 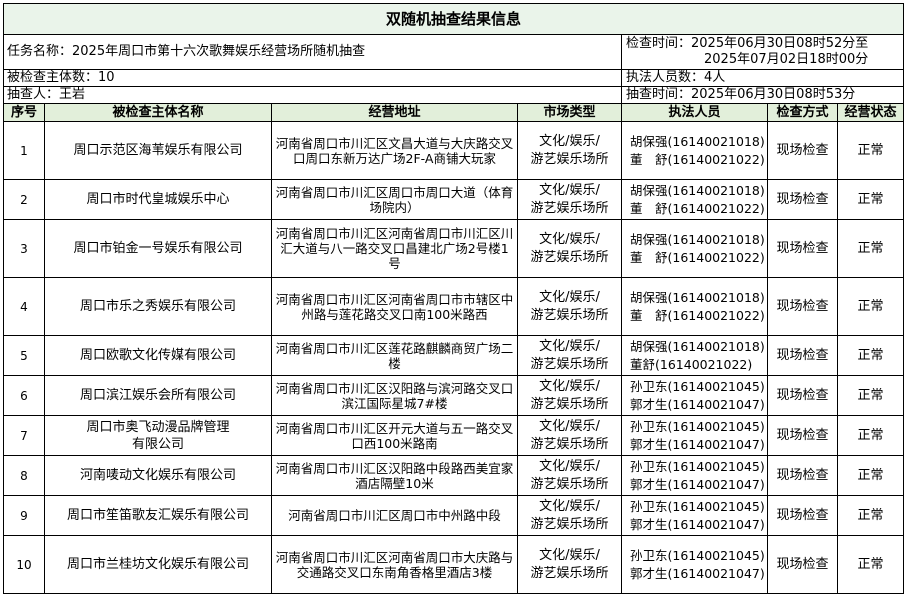 I want to click on header-officers: 执法人员, so click(x=694, y=112).